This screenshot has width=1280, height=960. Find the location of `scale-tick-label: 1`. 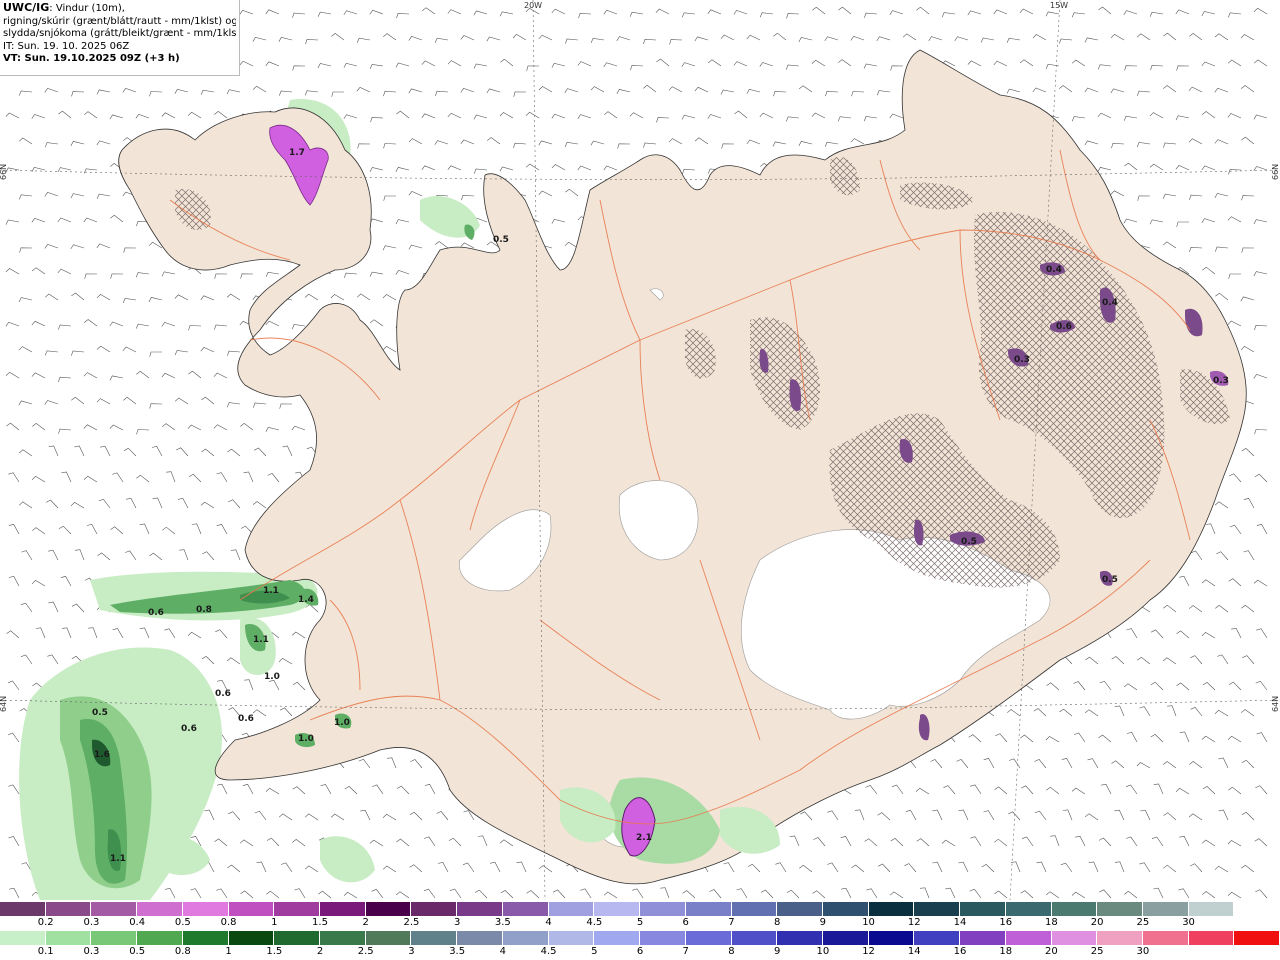

scale-tick-label: 1 is located at coordinates (274, 922).